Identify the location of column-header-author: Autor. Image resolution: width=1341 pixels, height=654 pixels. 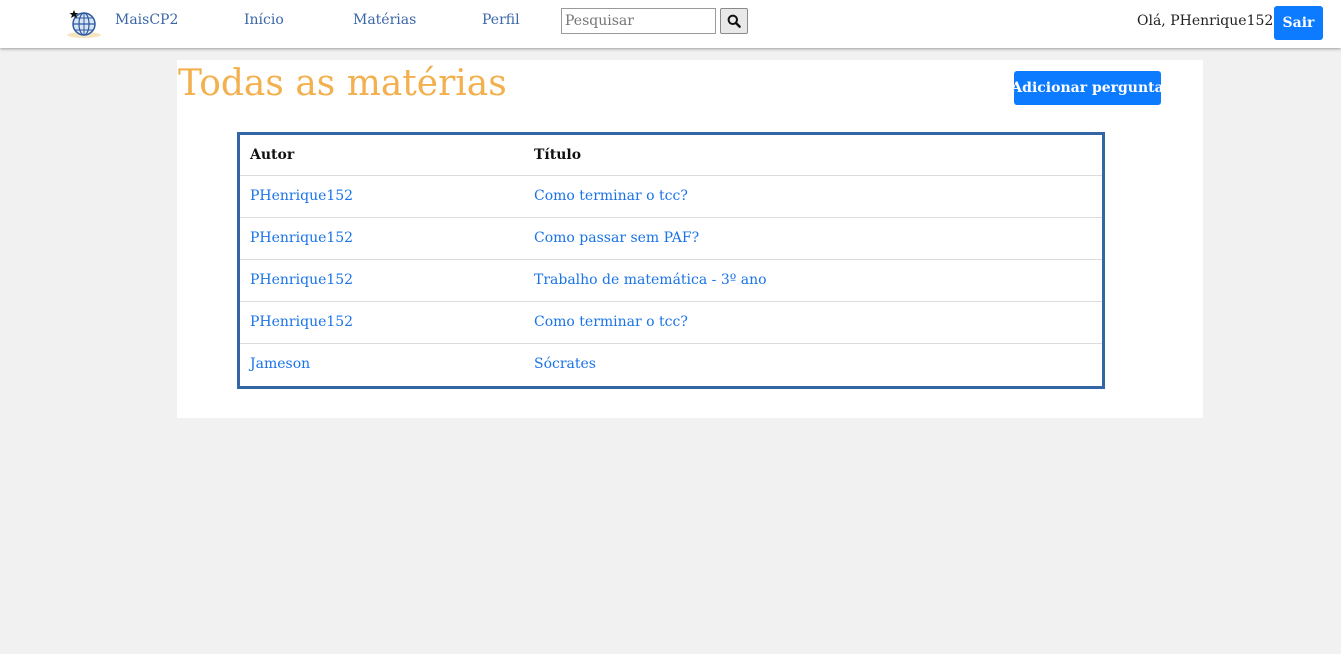
(272, 154).